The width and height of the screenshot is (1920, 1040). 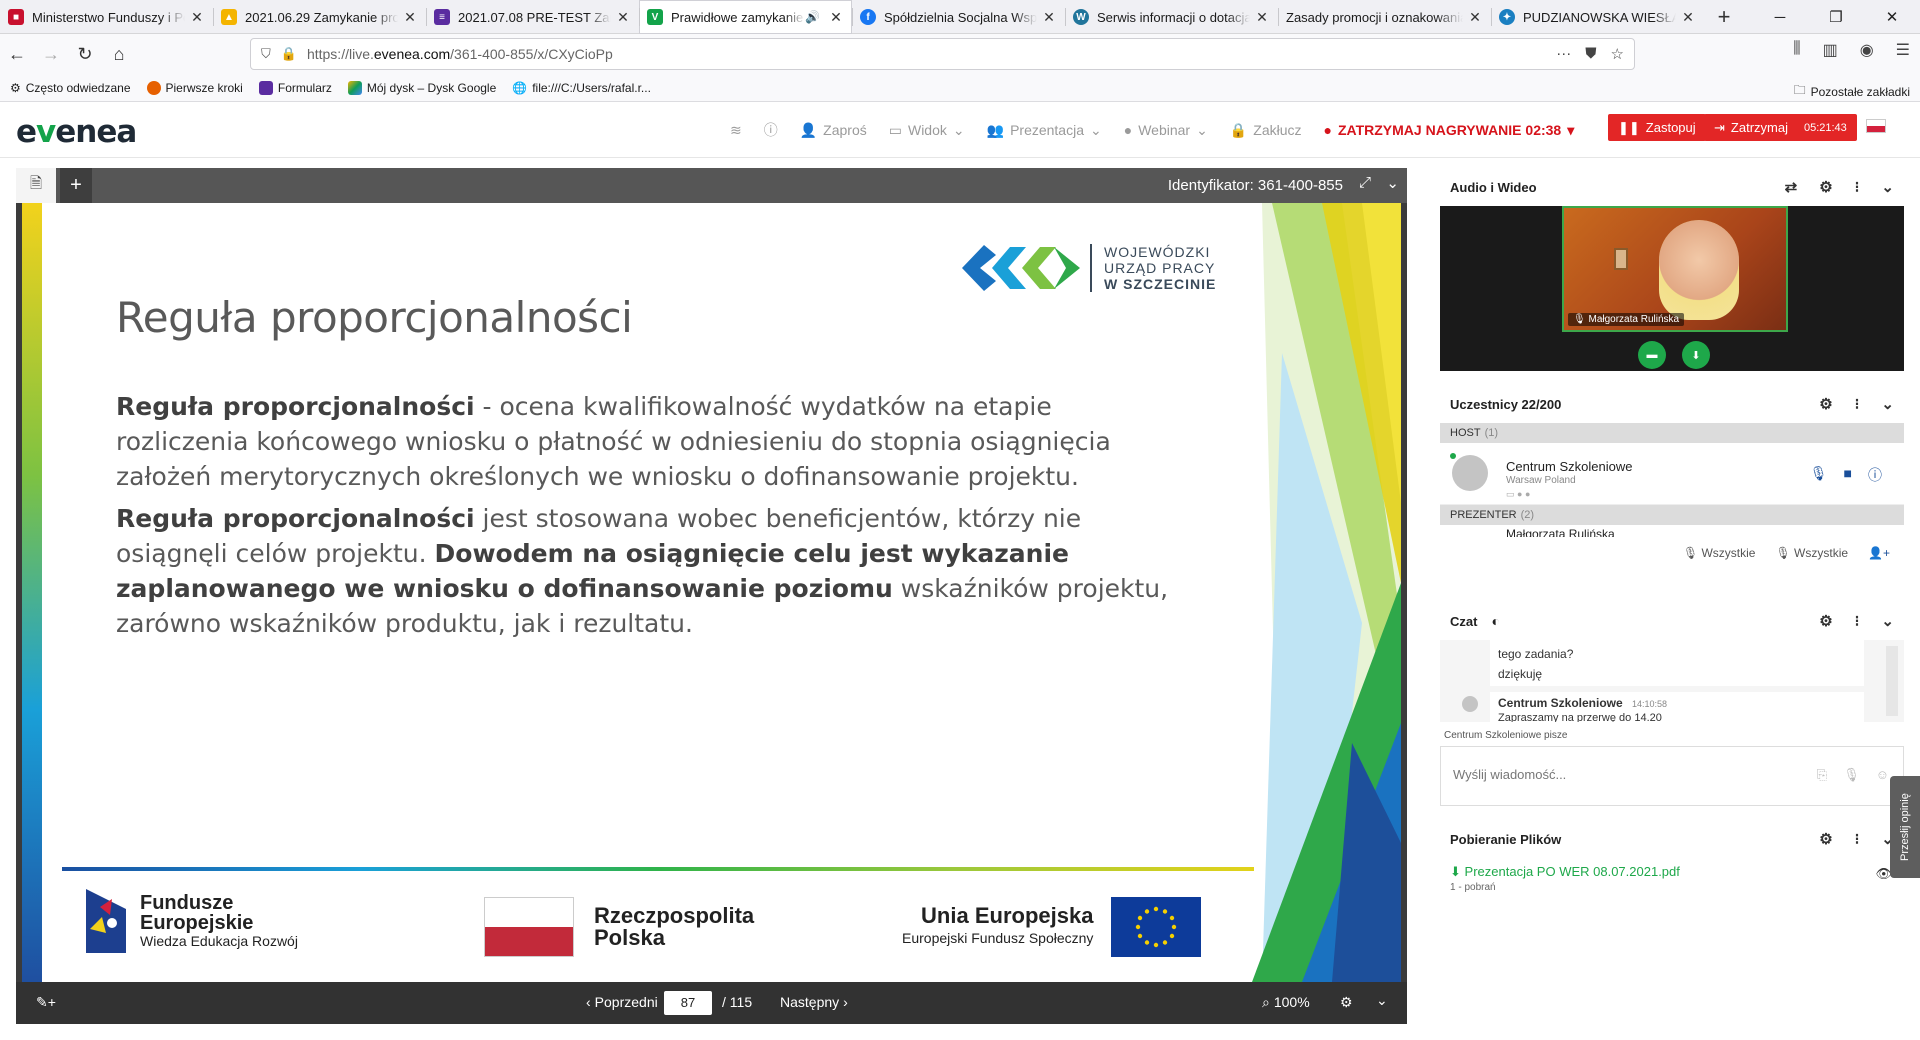 I want to click on lock-icon: 🔒, so click(x=289, y=54).